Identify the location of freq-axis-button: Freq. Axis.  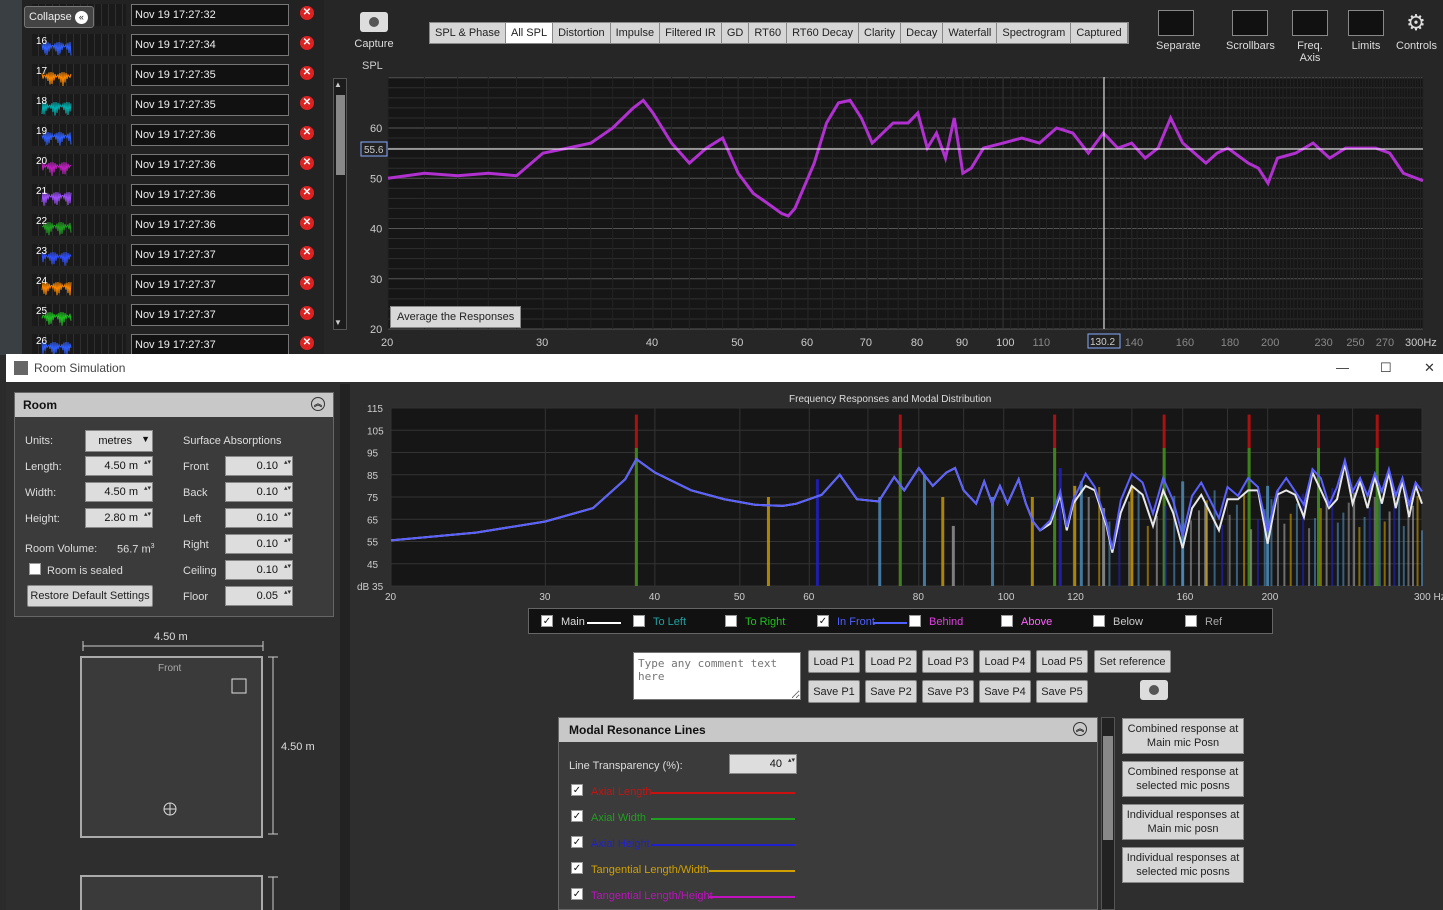
(1310, 37).